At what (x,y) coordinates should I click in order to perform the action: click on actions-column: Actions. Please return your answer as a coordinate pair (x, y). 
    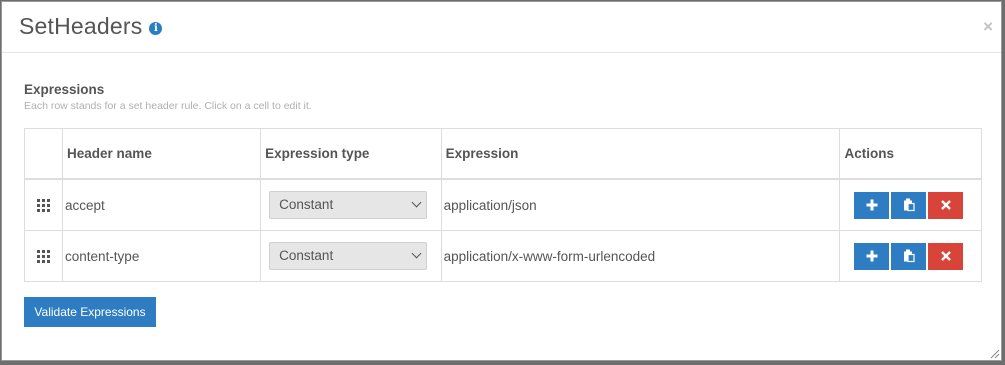
    Looking at the image, I should click on (910, 154).